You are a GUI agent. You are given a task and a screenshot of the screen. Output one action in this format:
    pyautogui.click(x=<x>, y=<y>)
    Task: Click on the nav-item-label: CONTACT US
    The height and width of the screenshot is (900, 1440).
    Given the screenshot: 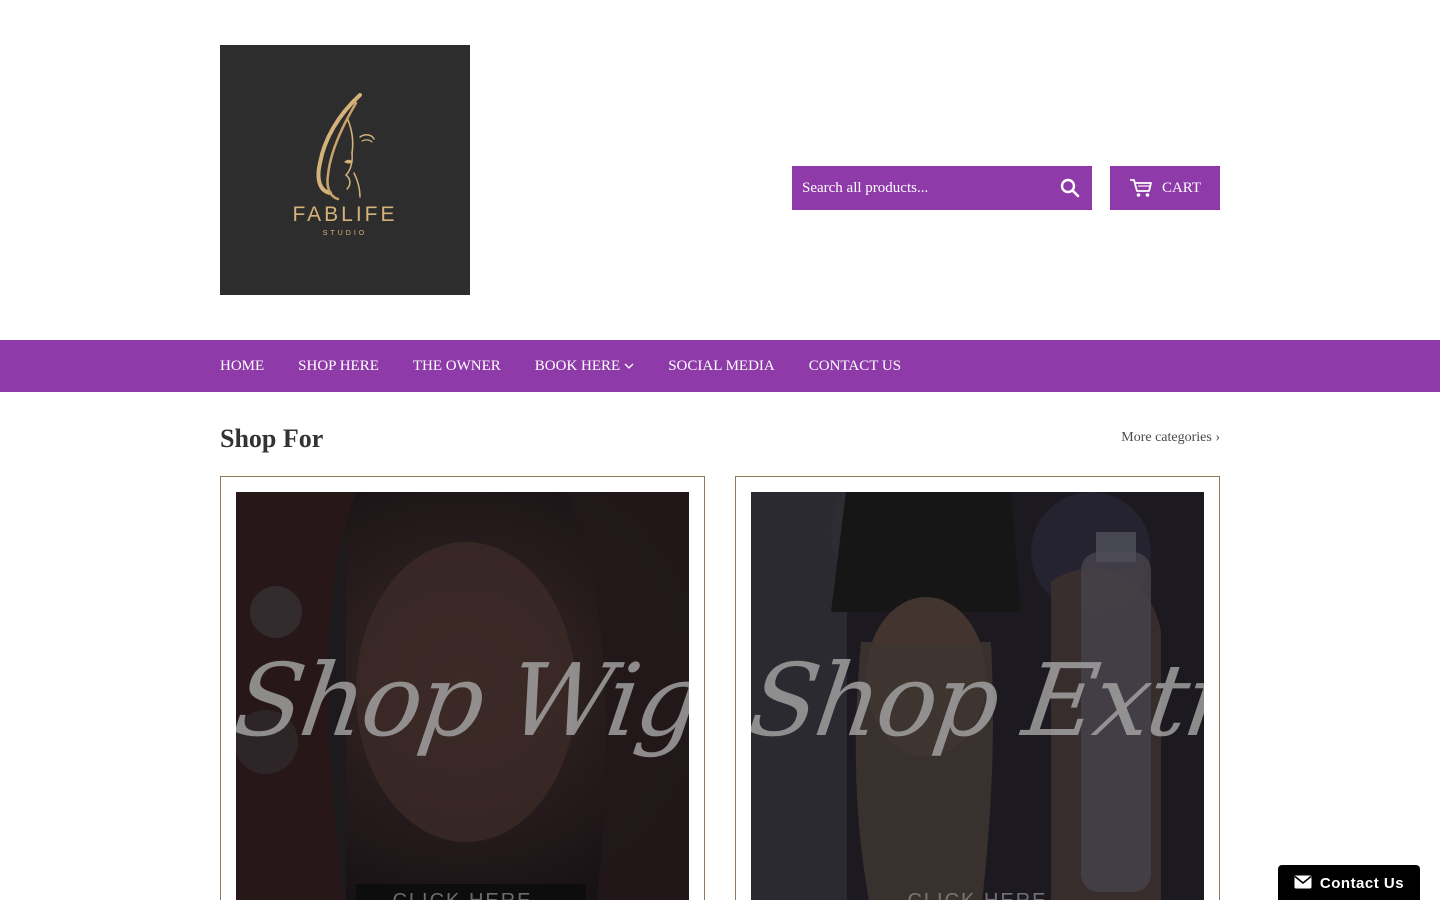 What is the action you would take?
    pyautogui.click(x=855, y=365)
    